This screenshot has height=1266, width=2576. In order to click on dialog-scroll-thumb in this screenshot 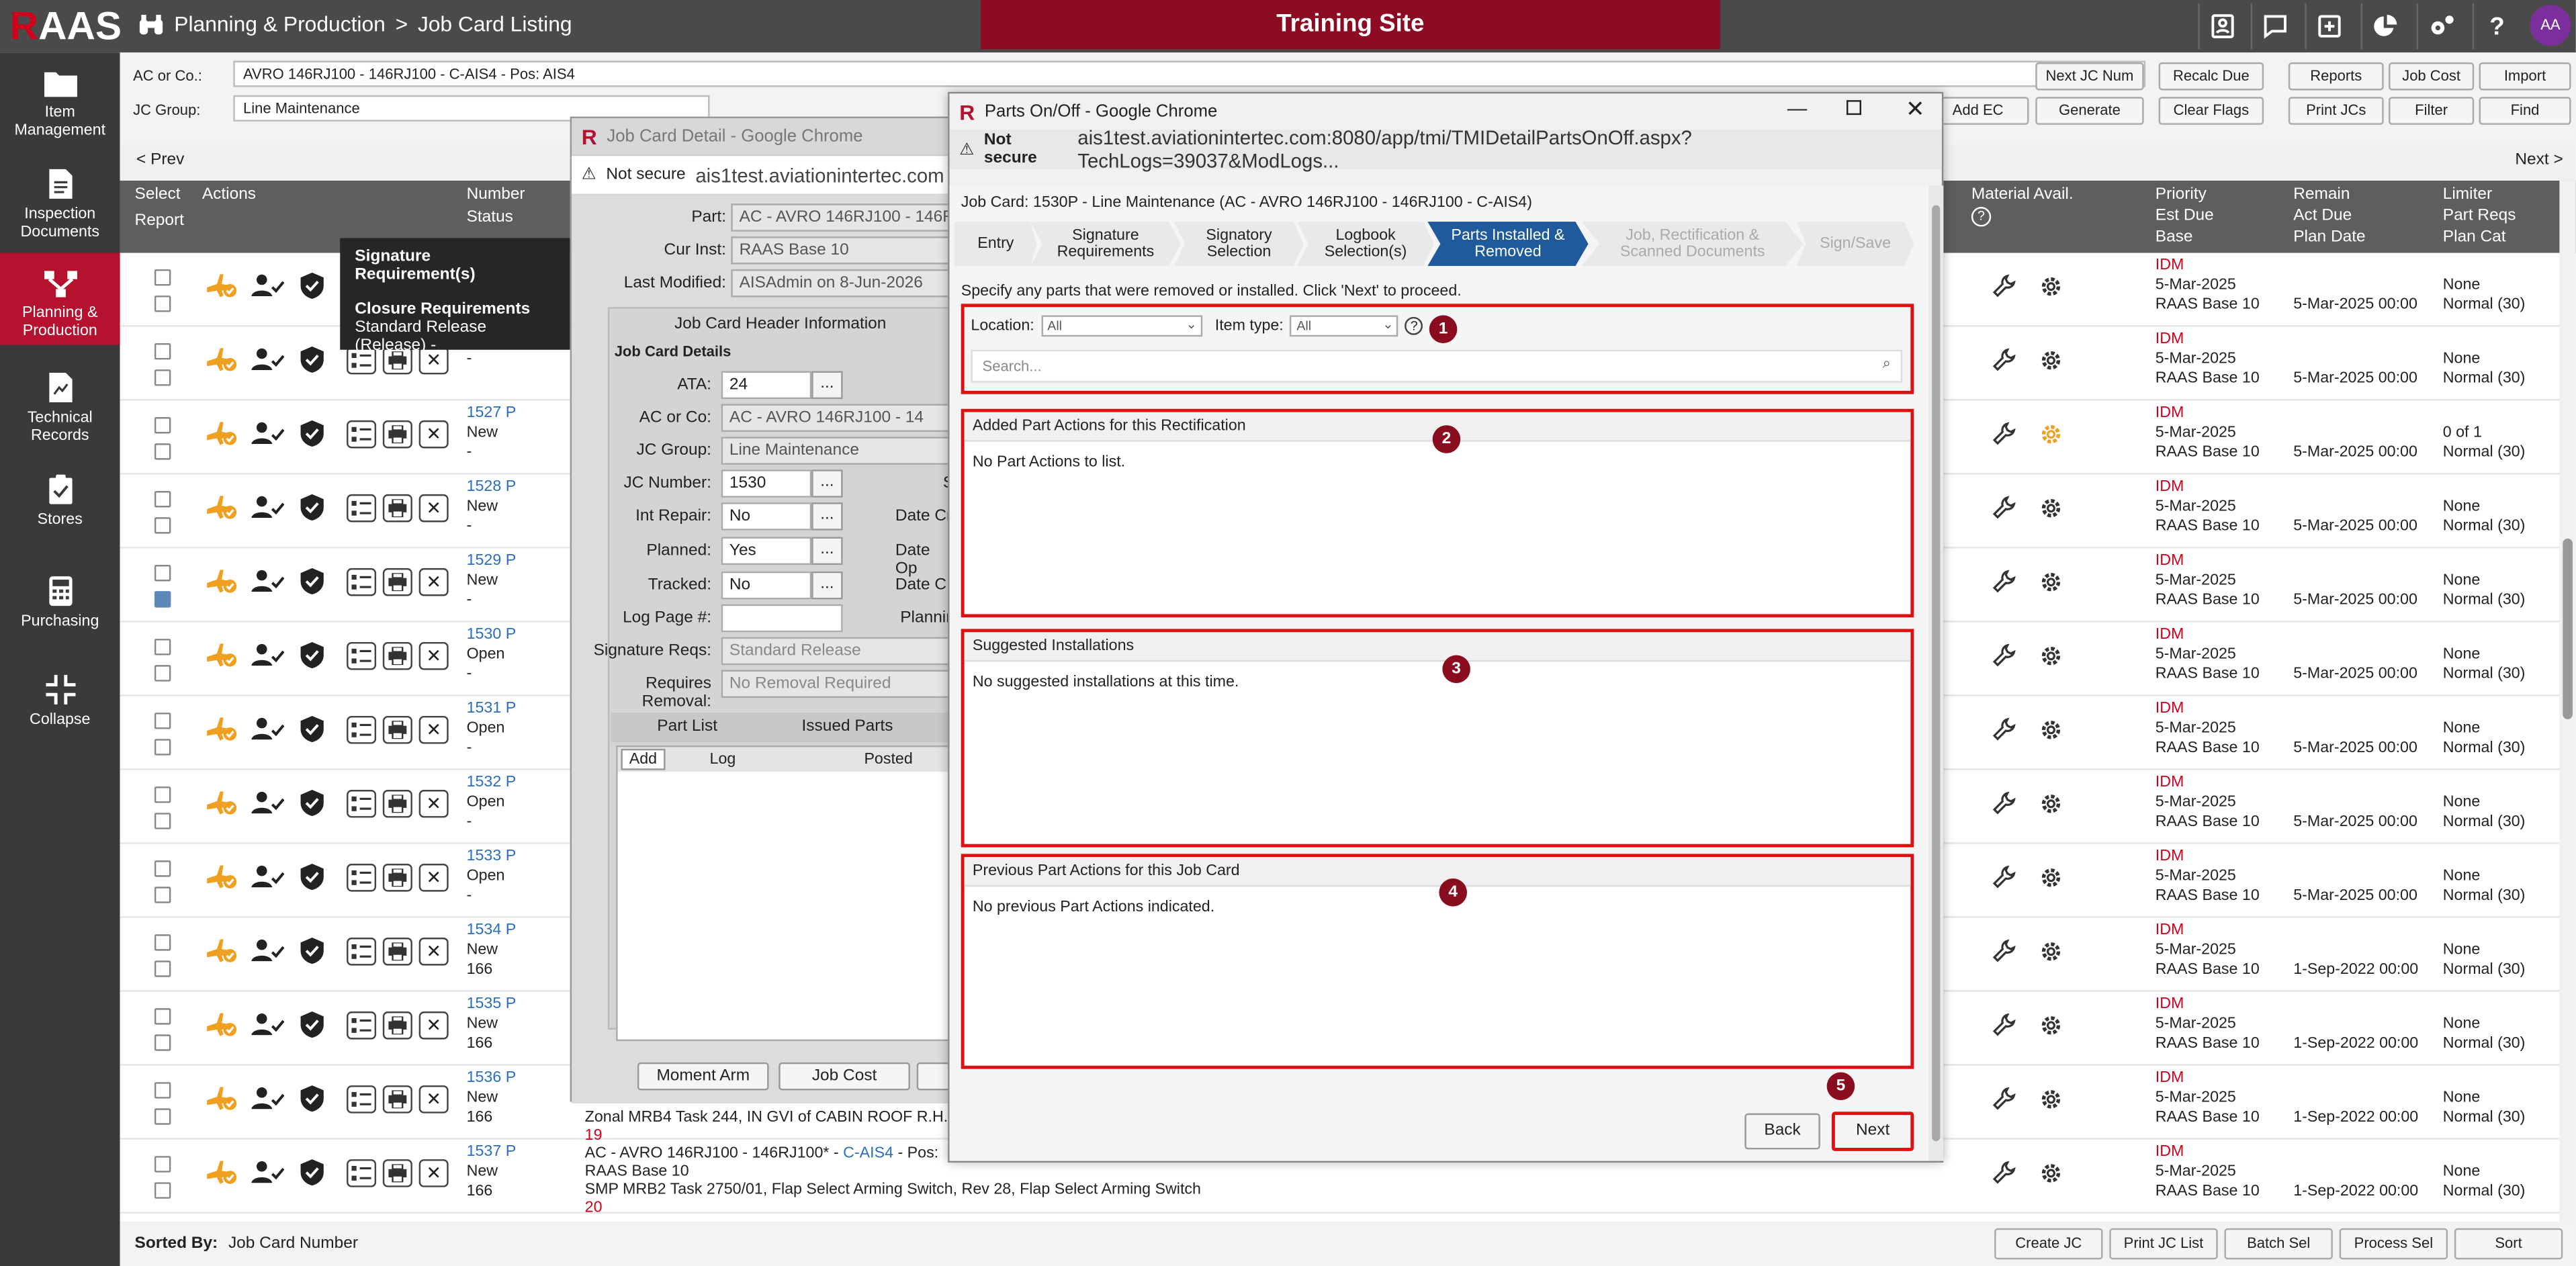, I will do `click(1937, 674)`.